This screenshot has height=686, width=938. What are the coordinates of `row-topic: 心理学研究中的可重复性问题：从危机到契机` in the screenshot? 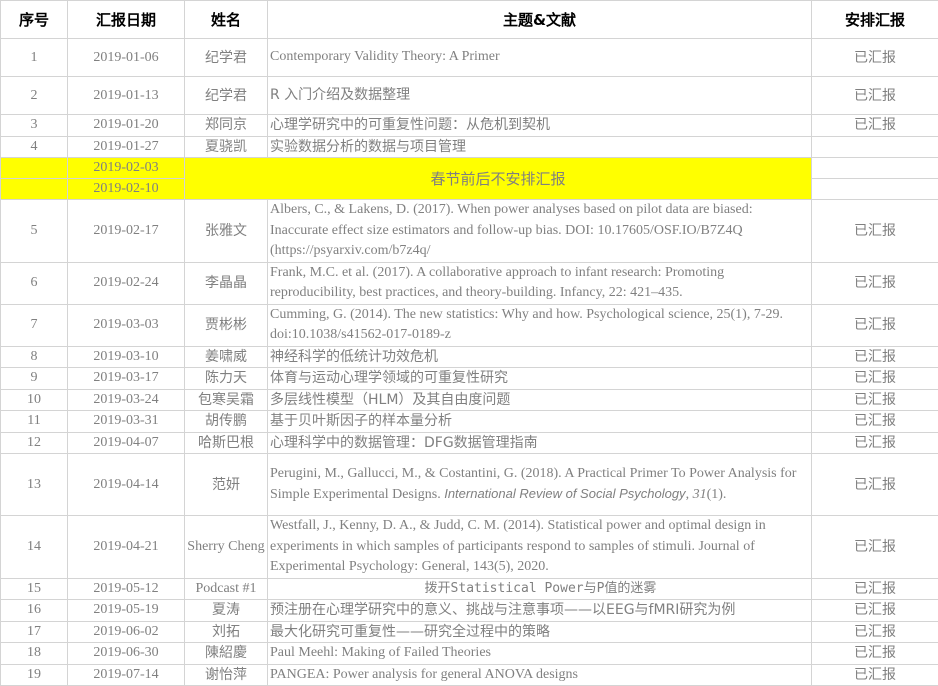 It's located at (540, 126).